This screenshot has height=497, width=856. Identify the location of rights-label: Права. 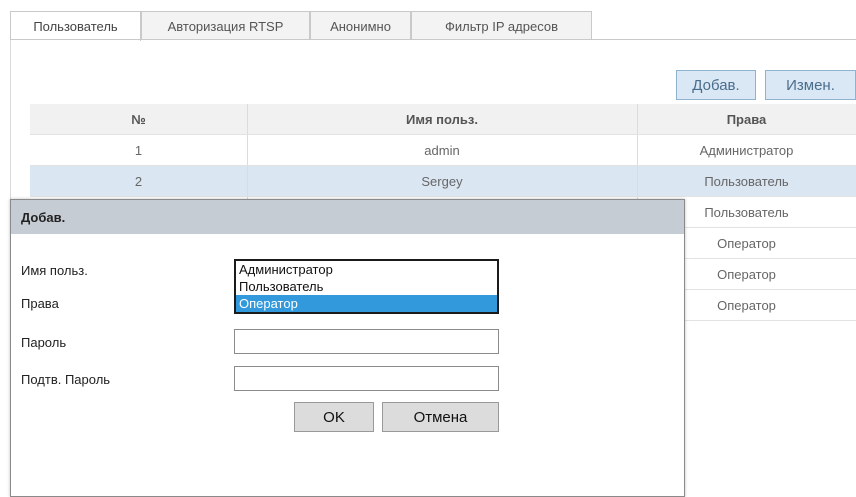
(40, 303).